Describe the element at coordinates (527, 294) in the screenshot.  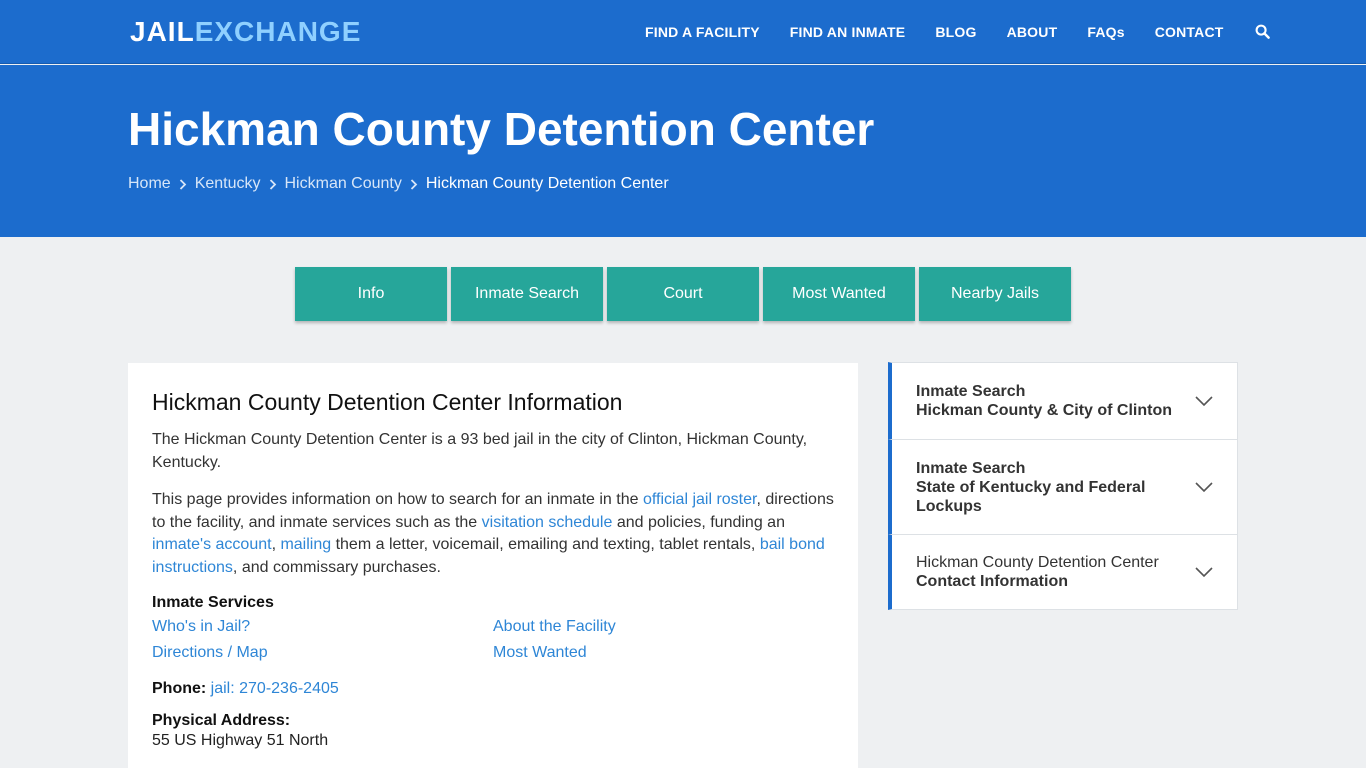
I see `tab-inmate-search: Inmate Search` at that location.